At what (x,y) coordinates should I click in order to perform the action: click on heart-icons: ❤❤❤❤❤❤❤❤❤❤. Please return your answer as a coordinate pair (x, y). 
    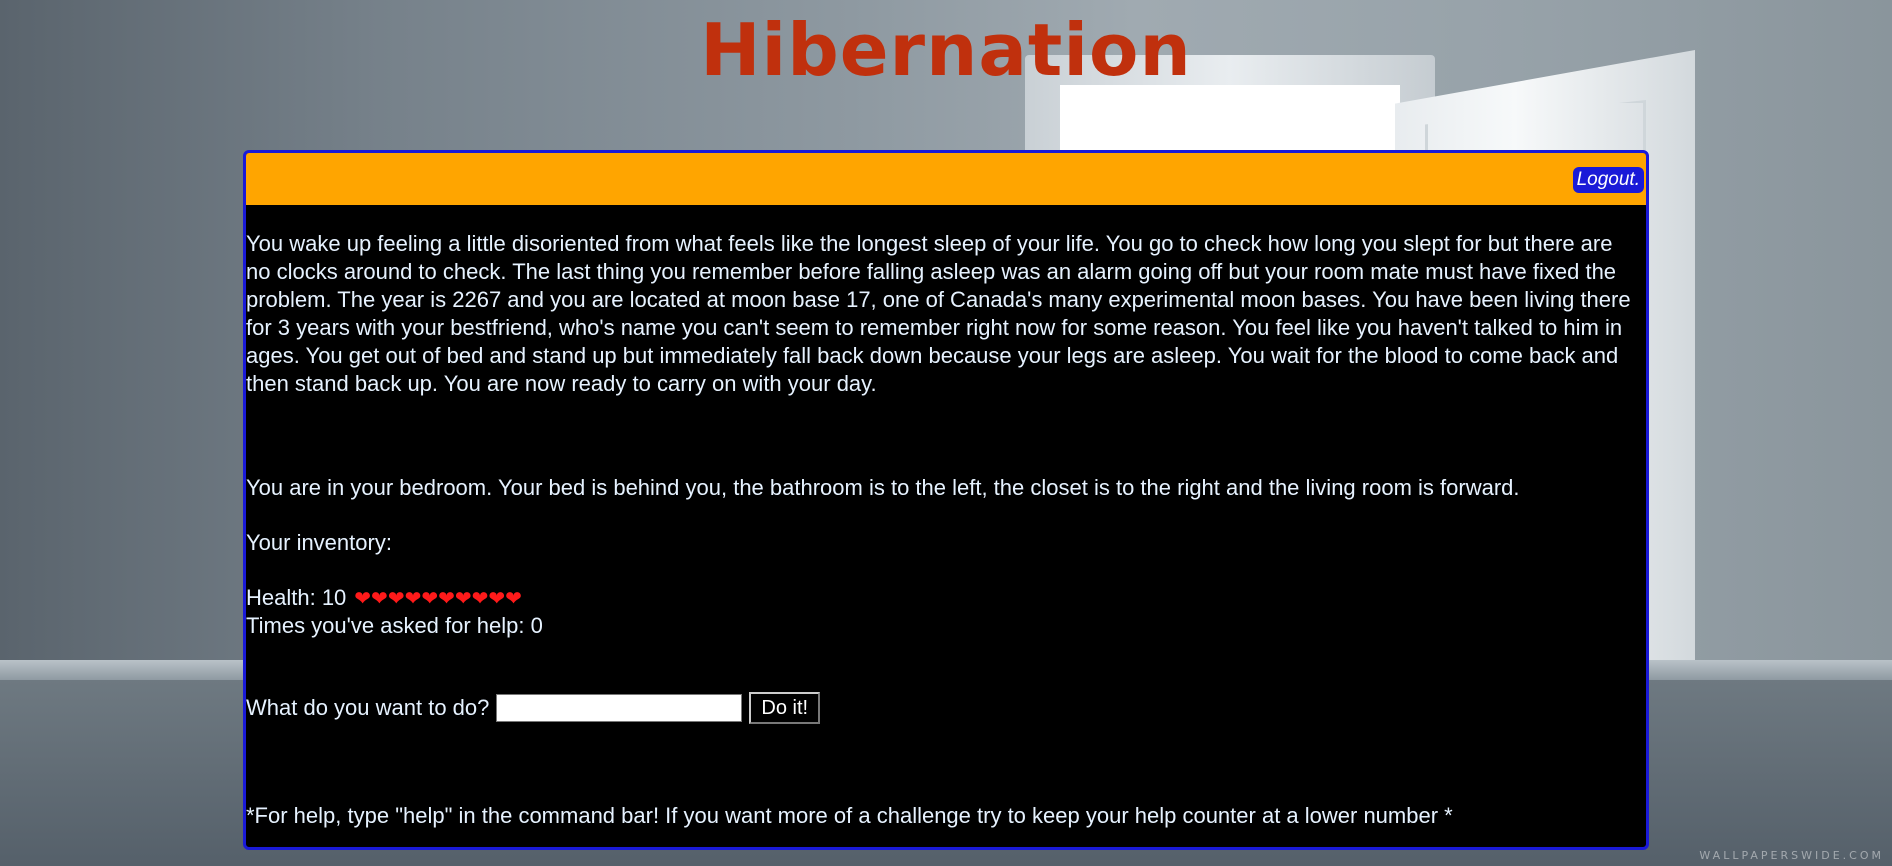
    Looking at the image, I should click on (438, 598).